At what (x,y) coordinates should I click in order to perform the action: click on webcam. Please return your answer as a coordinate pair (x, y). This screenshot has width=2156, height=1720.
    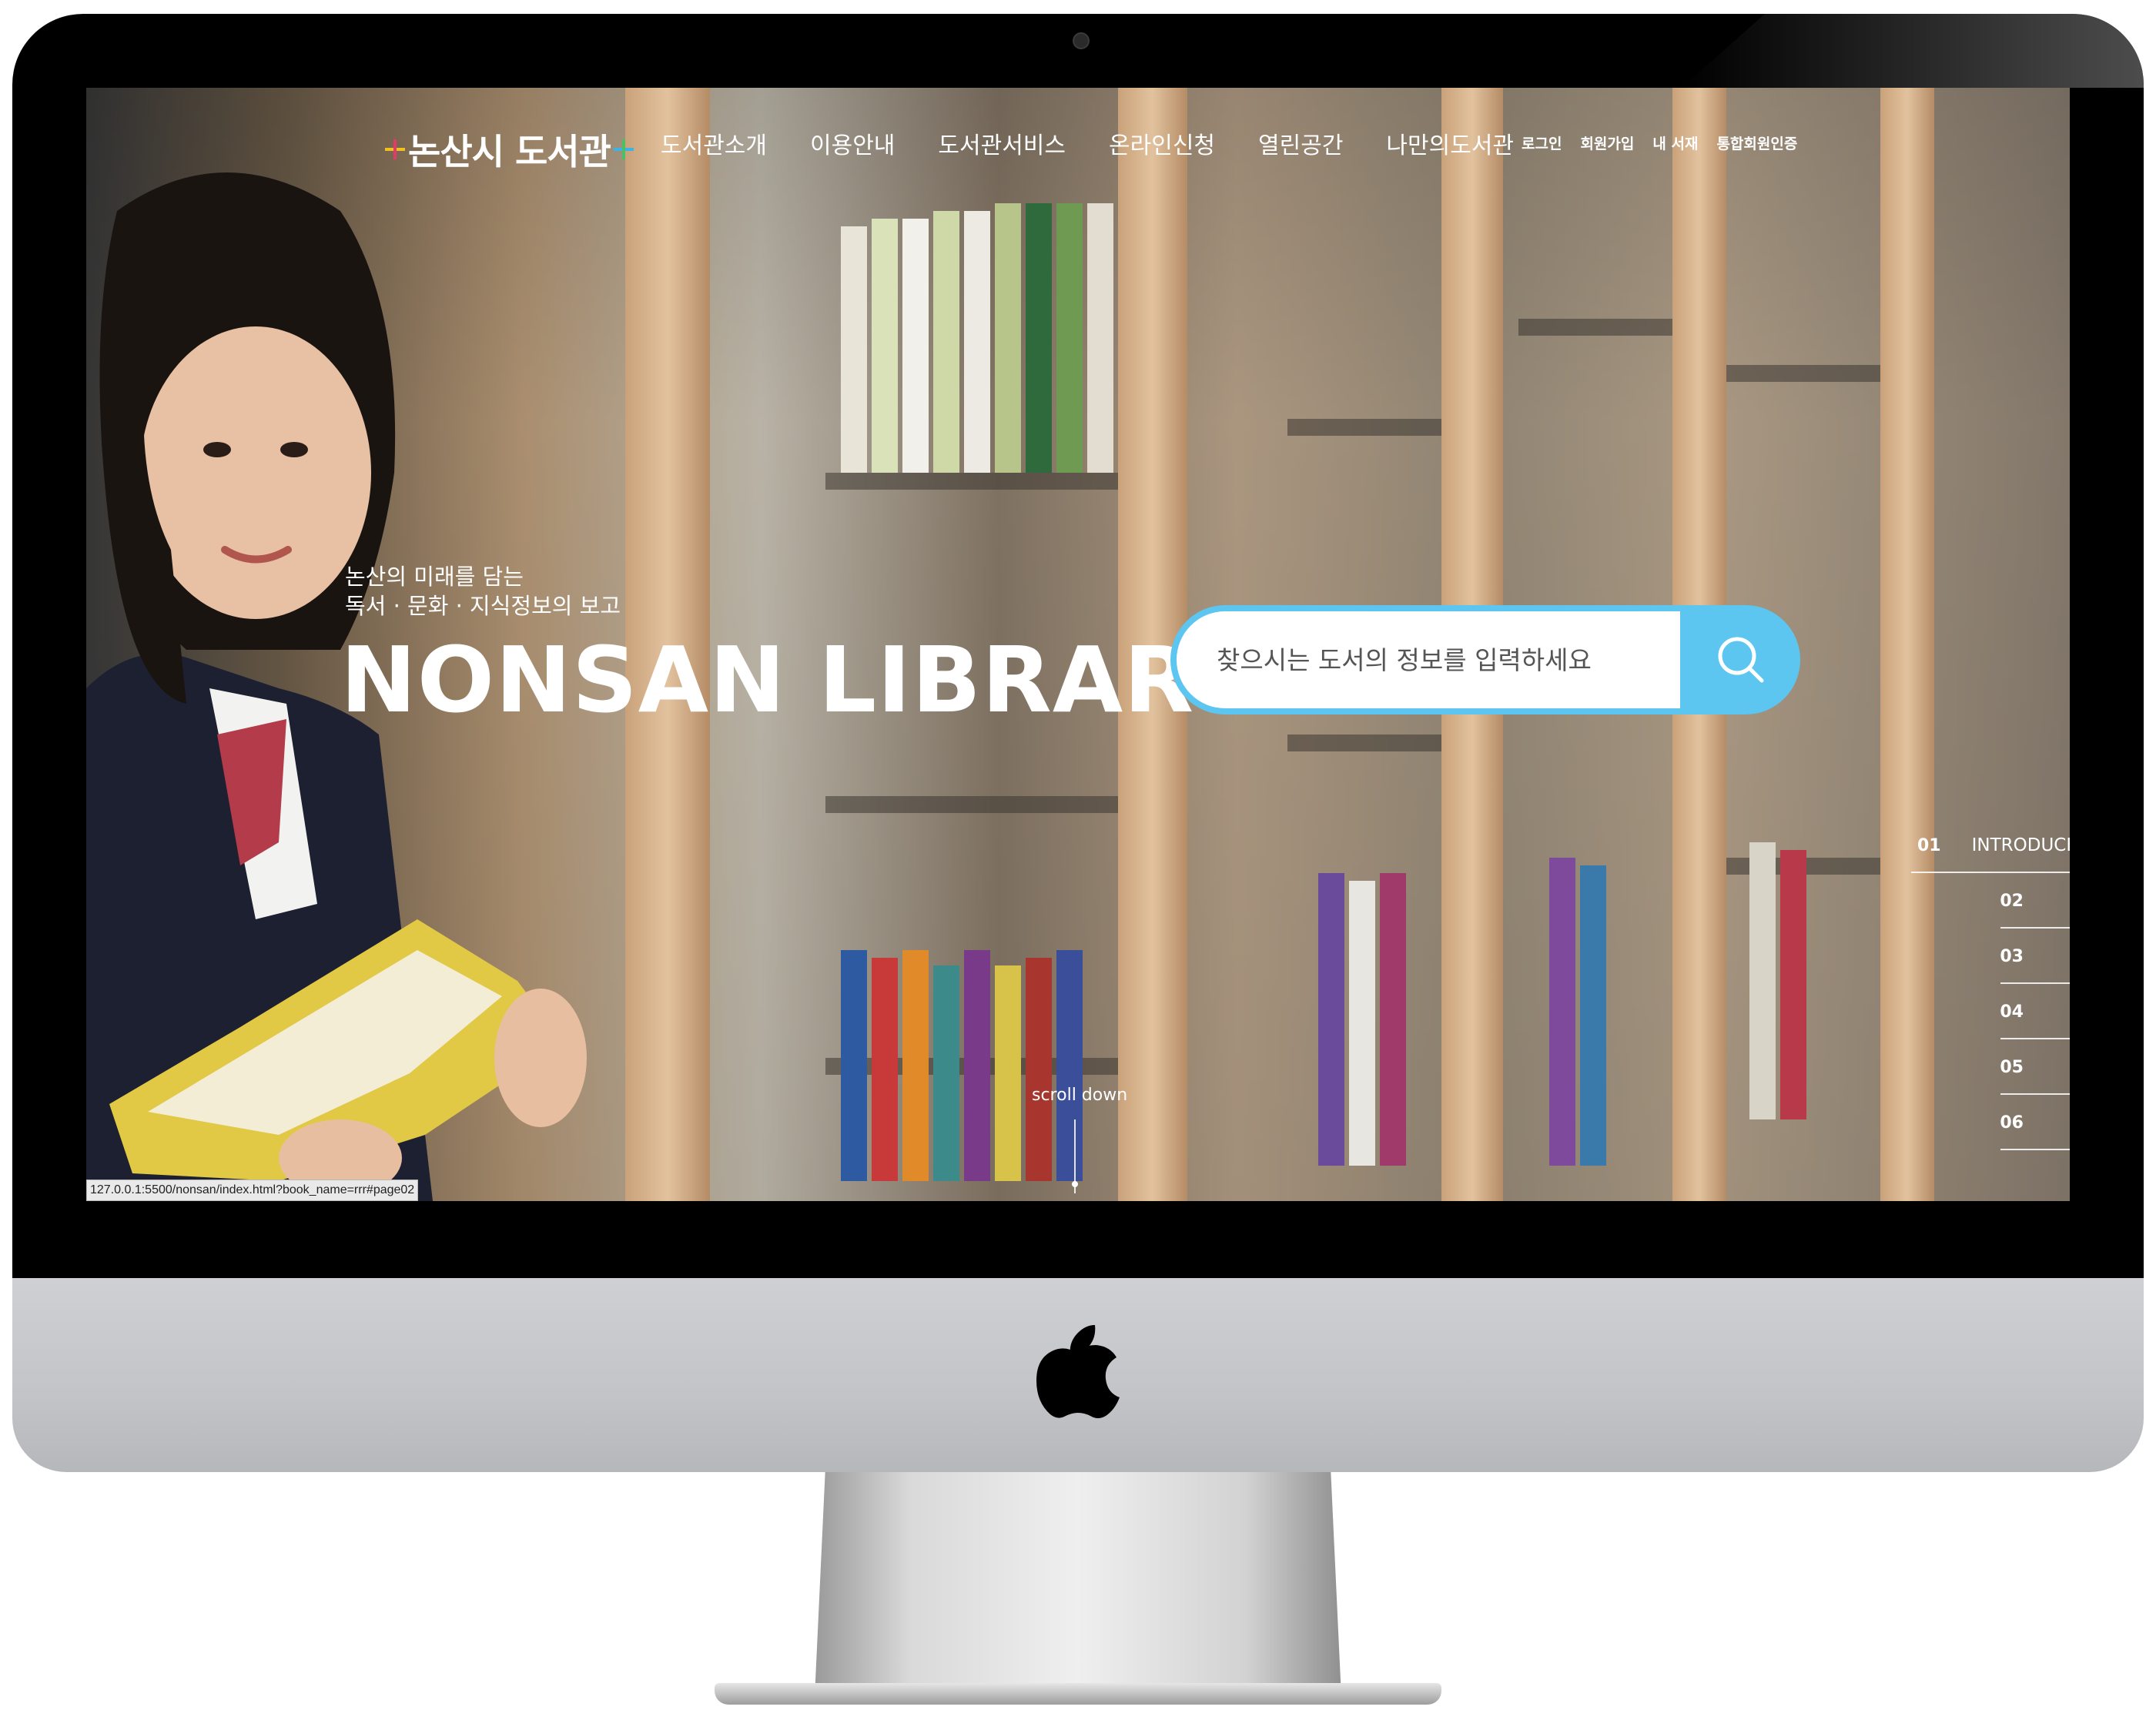
    Looking at the image, I should click on (1081, 40).